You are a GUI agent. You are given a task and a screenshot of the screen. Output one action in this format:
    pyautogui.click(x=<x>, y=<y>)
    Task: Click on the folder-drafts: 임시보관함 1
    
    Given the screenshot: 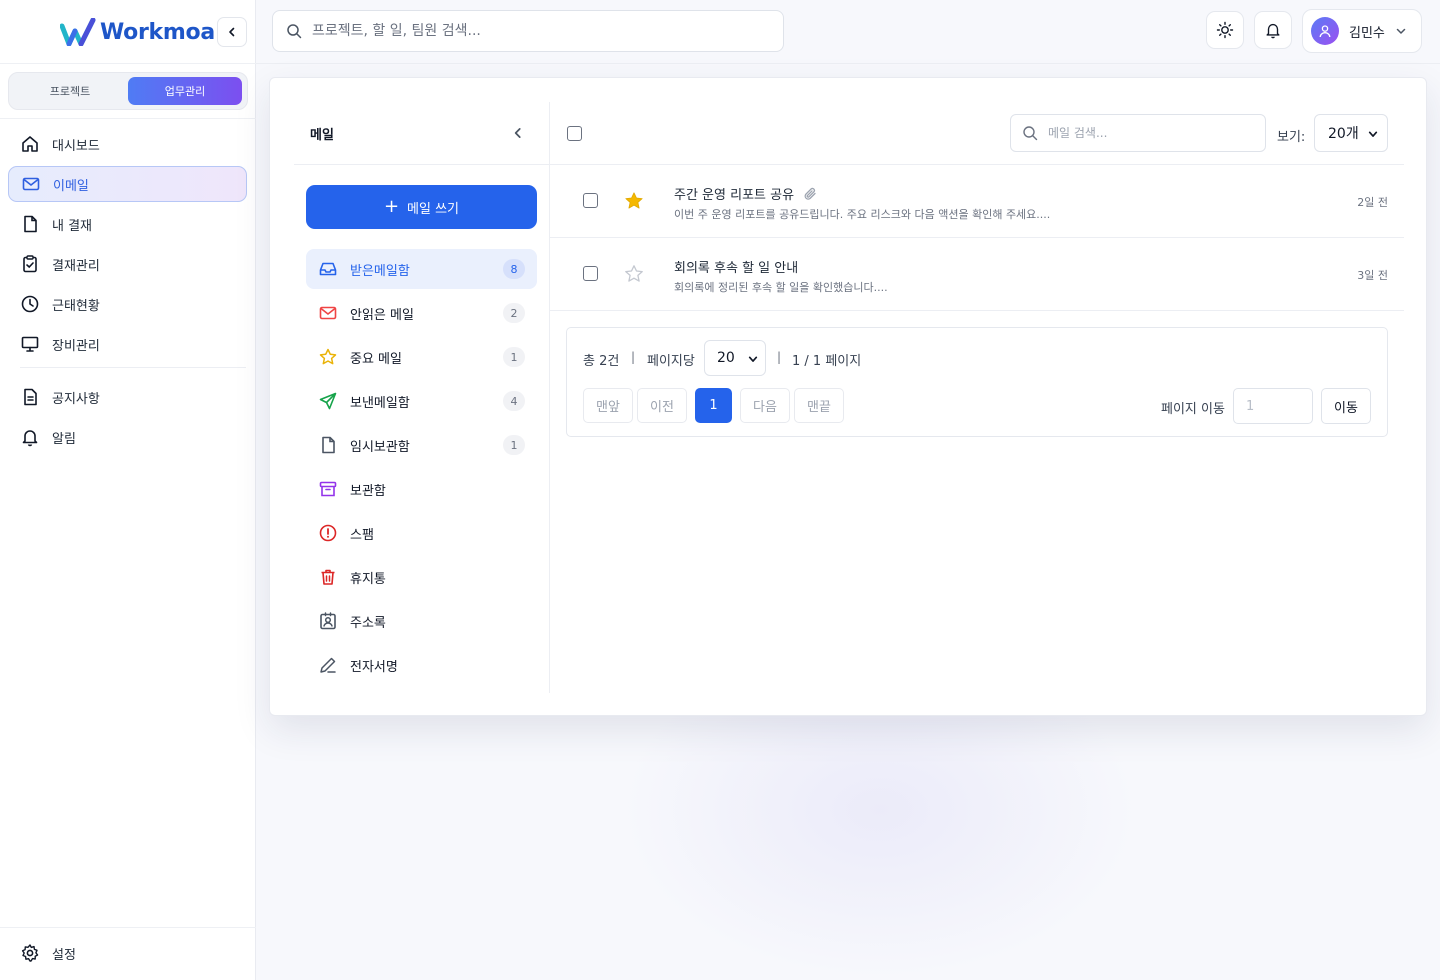 What is the action you would take?
    pyautogui.click(x=421, y=445)
    